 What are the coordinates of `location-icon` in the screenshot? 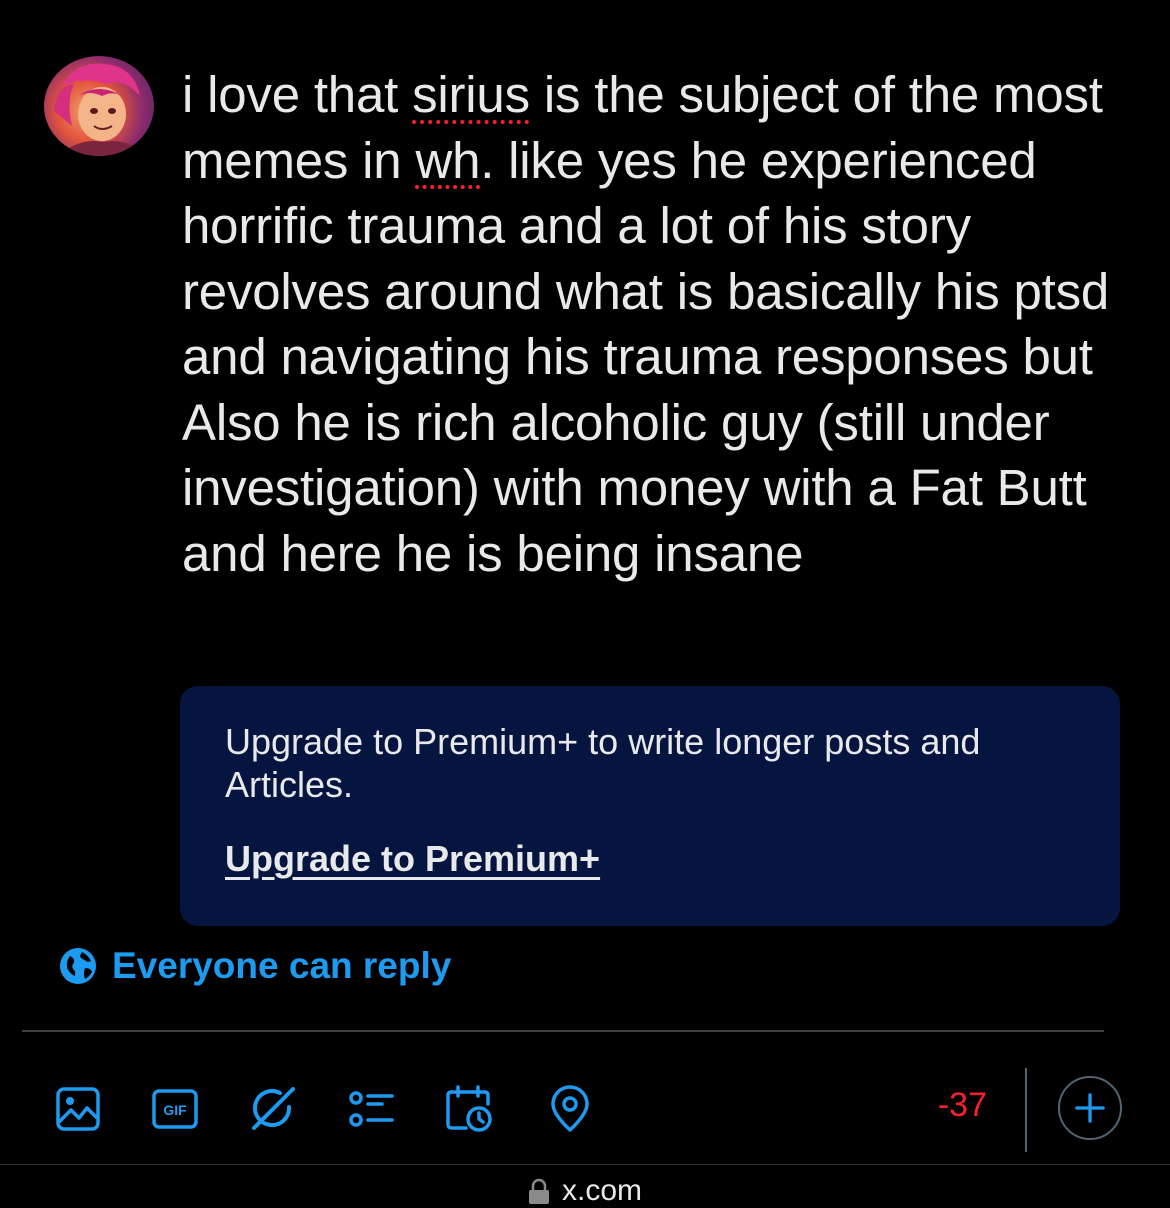 It's located at (570, 1109).